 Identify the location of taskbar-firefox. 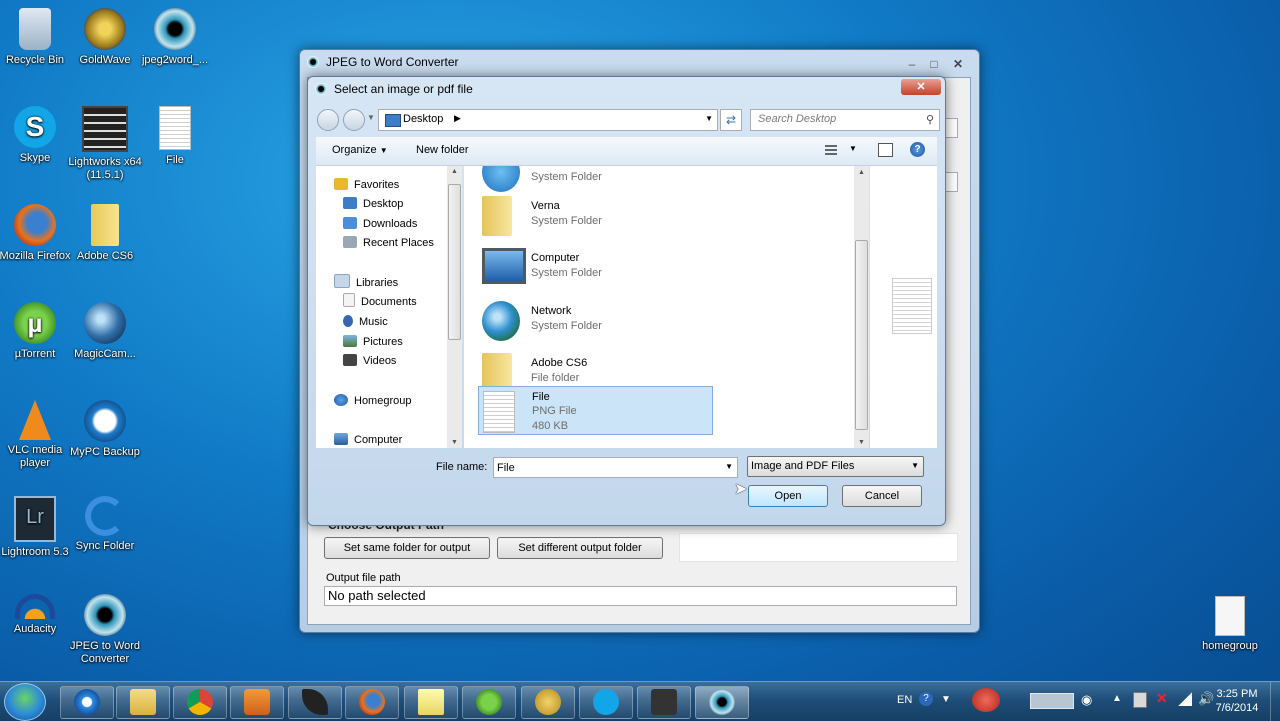
(372, 702).